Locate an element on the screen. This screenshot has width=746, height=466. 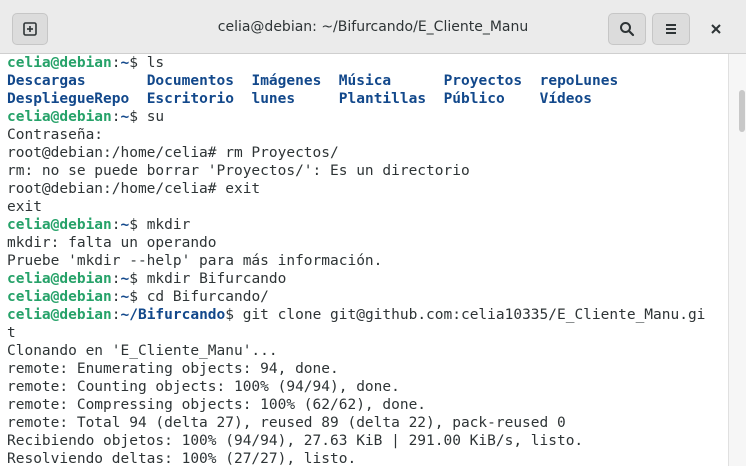
dir-text: lunes is located at coordinates (273, 99).